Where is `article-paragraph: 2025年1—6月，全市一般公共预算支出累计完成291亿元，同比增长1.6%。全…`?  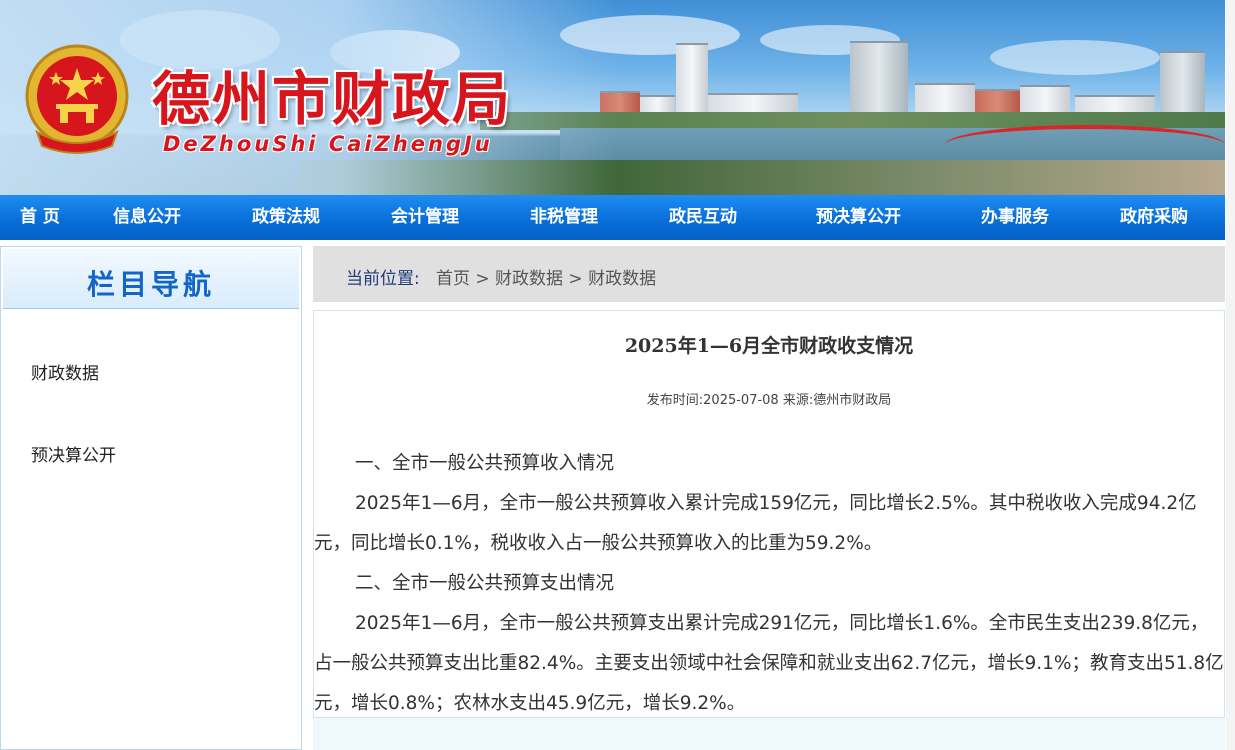 article-paragraph: 2025年1—6月，全市一般公共预算支出累计完成291亿元，同比增长1.6%。全… is located at coordinates (769, 663).